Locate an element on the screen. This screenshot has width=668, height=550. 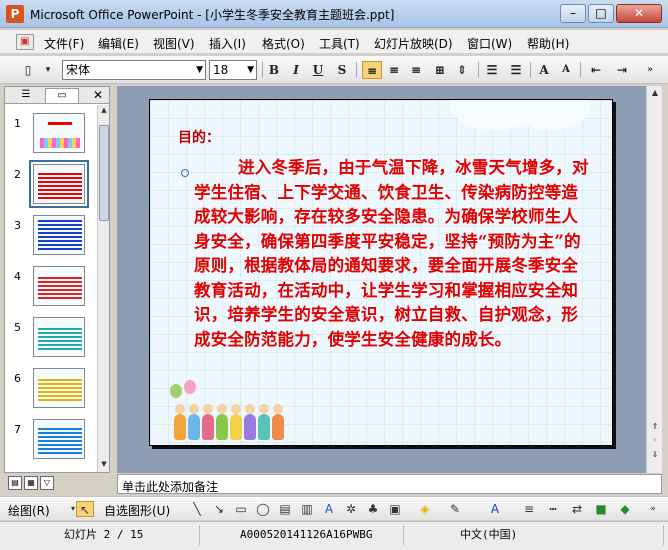
textbox-icon: ▤ is located at coordinates (285, 509).